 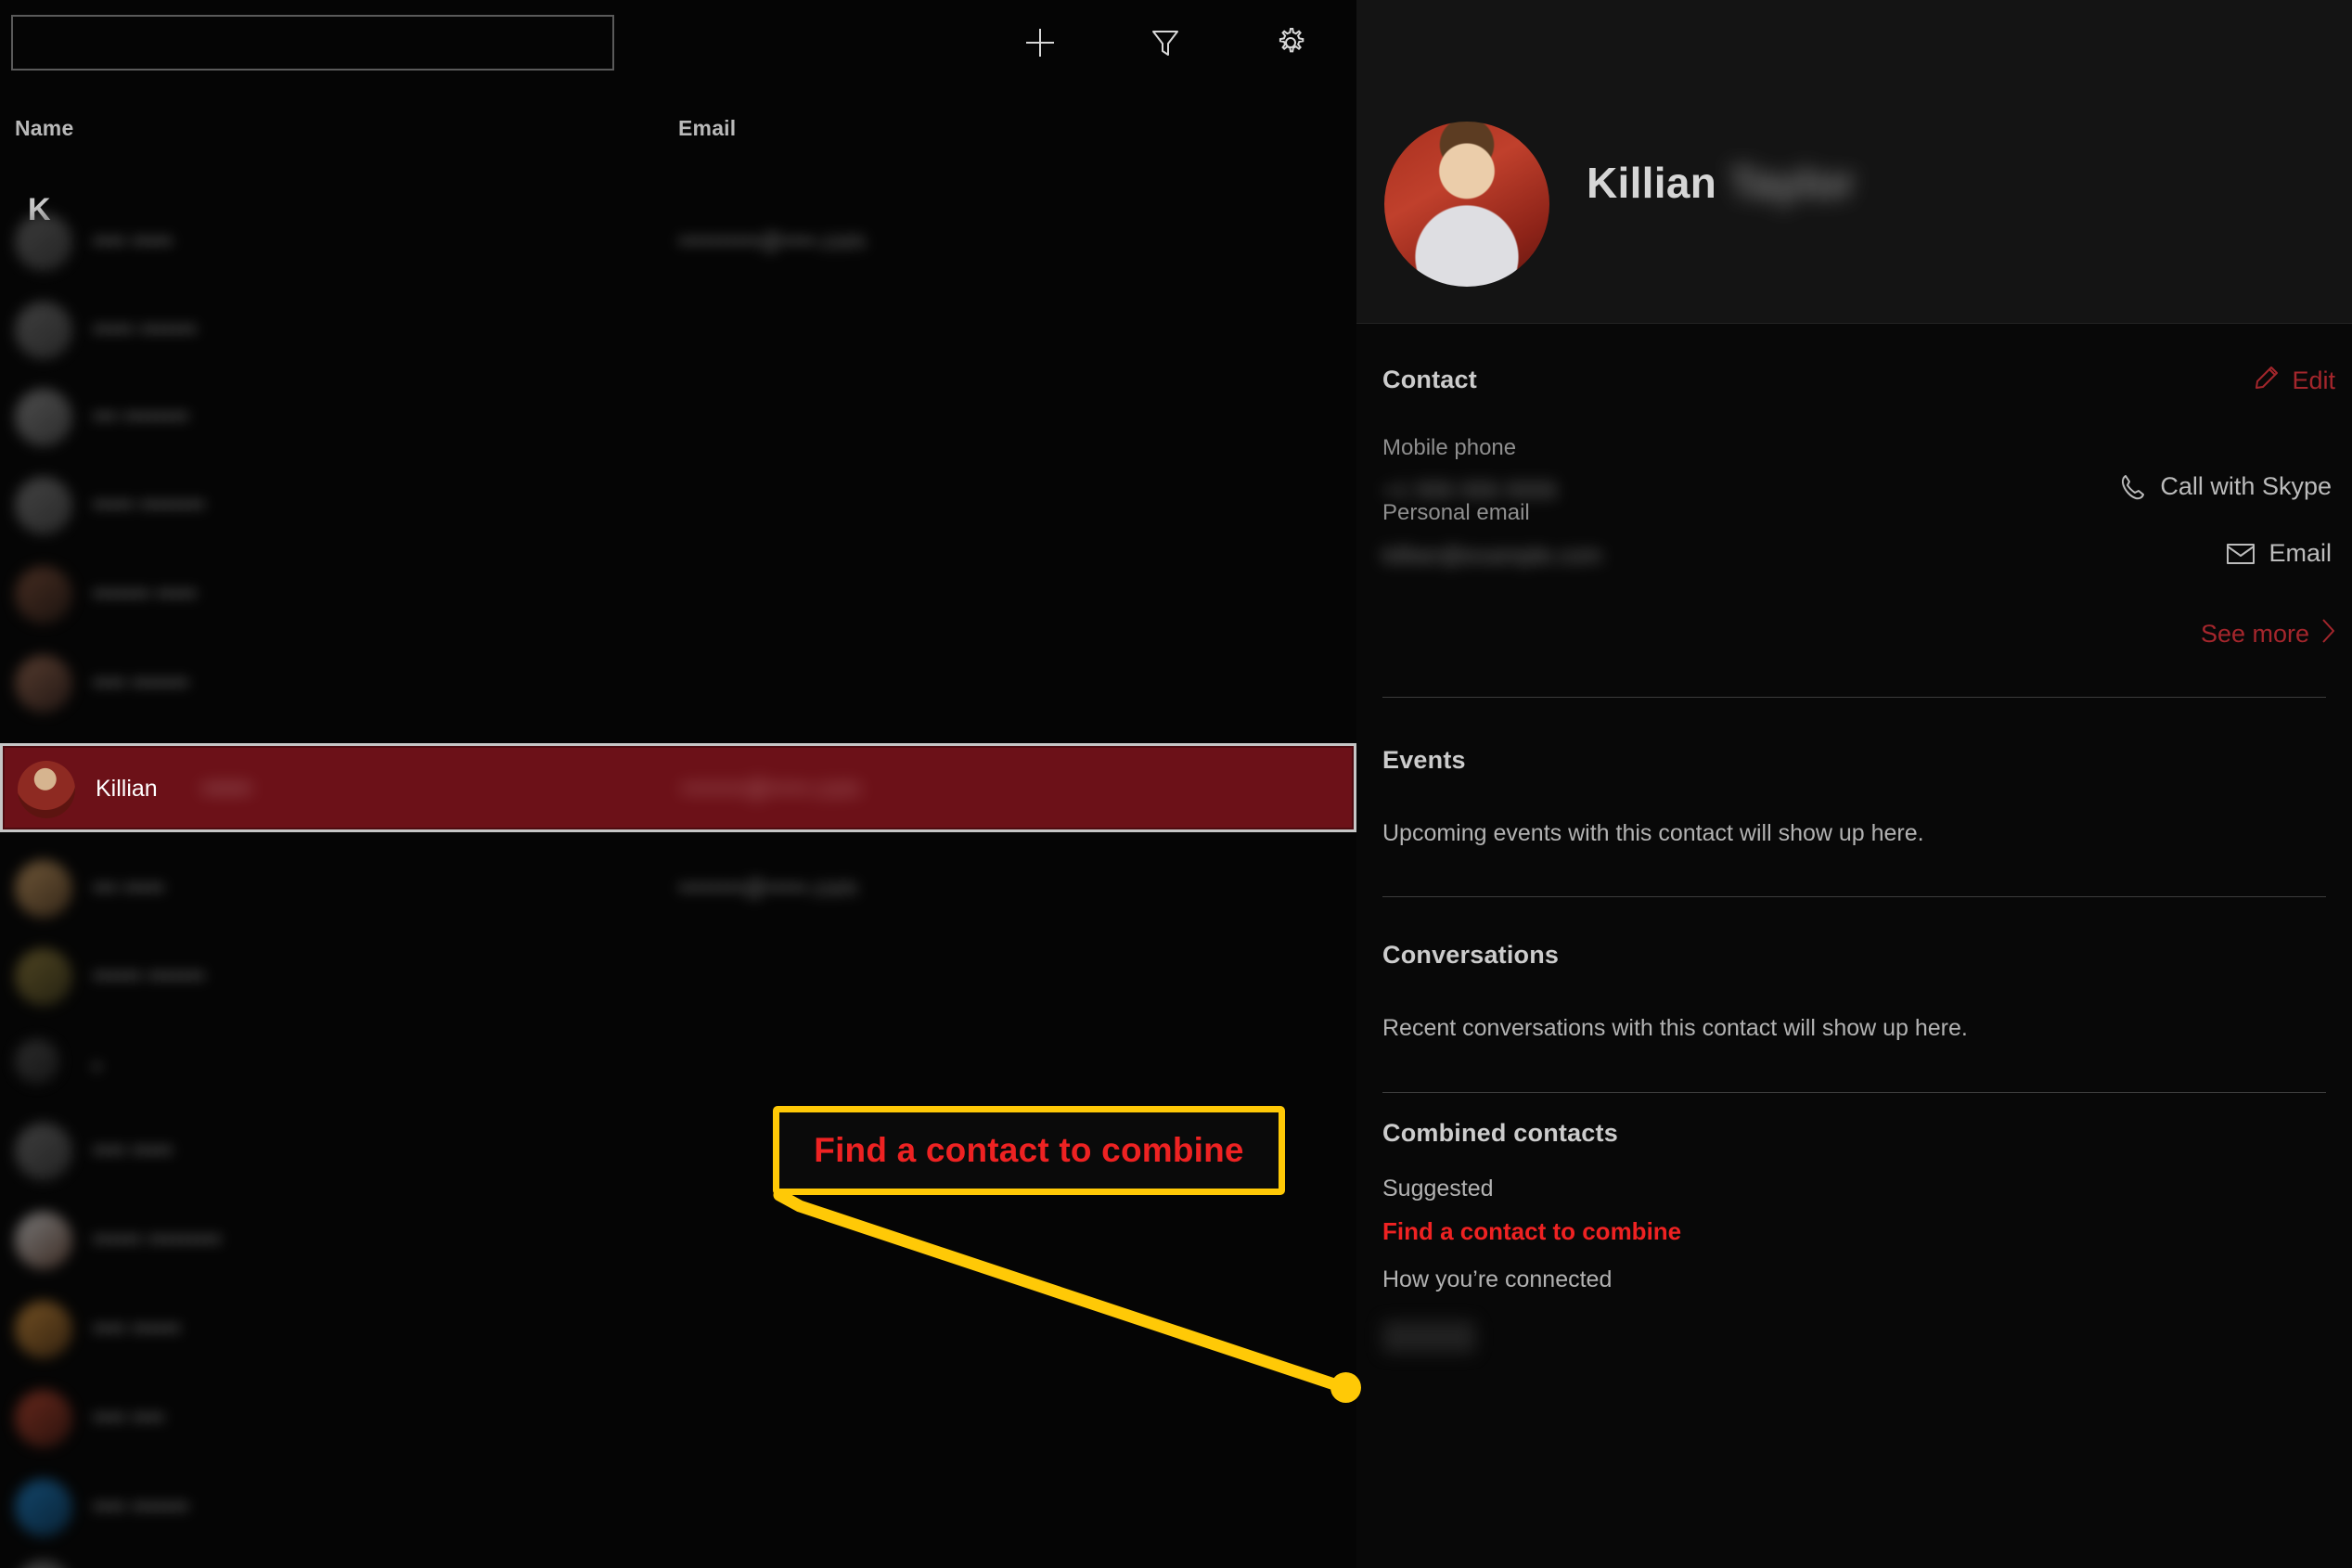 What do you see at coordinates (1429, 379) in the screenshot?
I see `section-title-contact: Contact` at bounding box center [1429, 379].